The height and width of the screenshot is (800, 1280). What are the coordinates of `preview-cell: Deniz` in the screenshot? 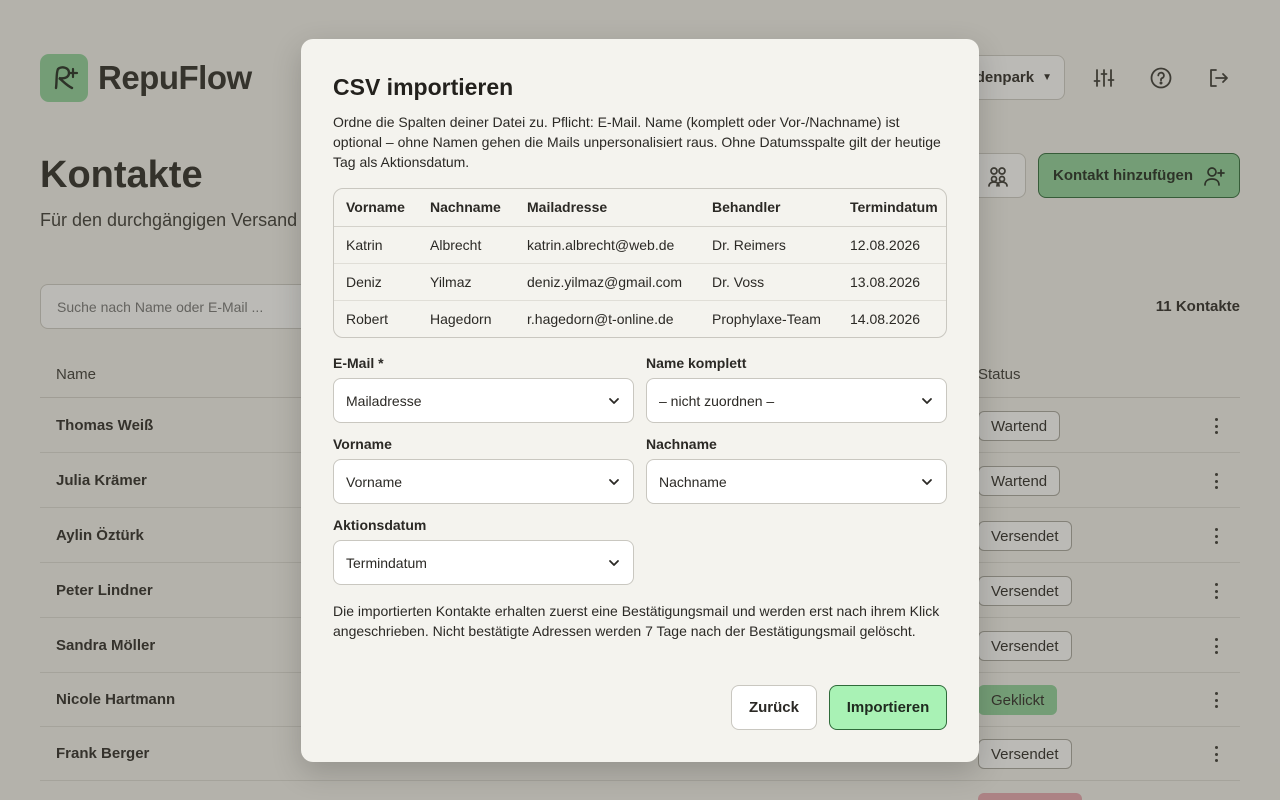 It's located at (376, 282).